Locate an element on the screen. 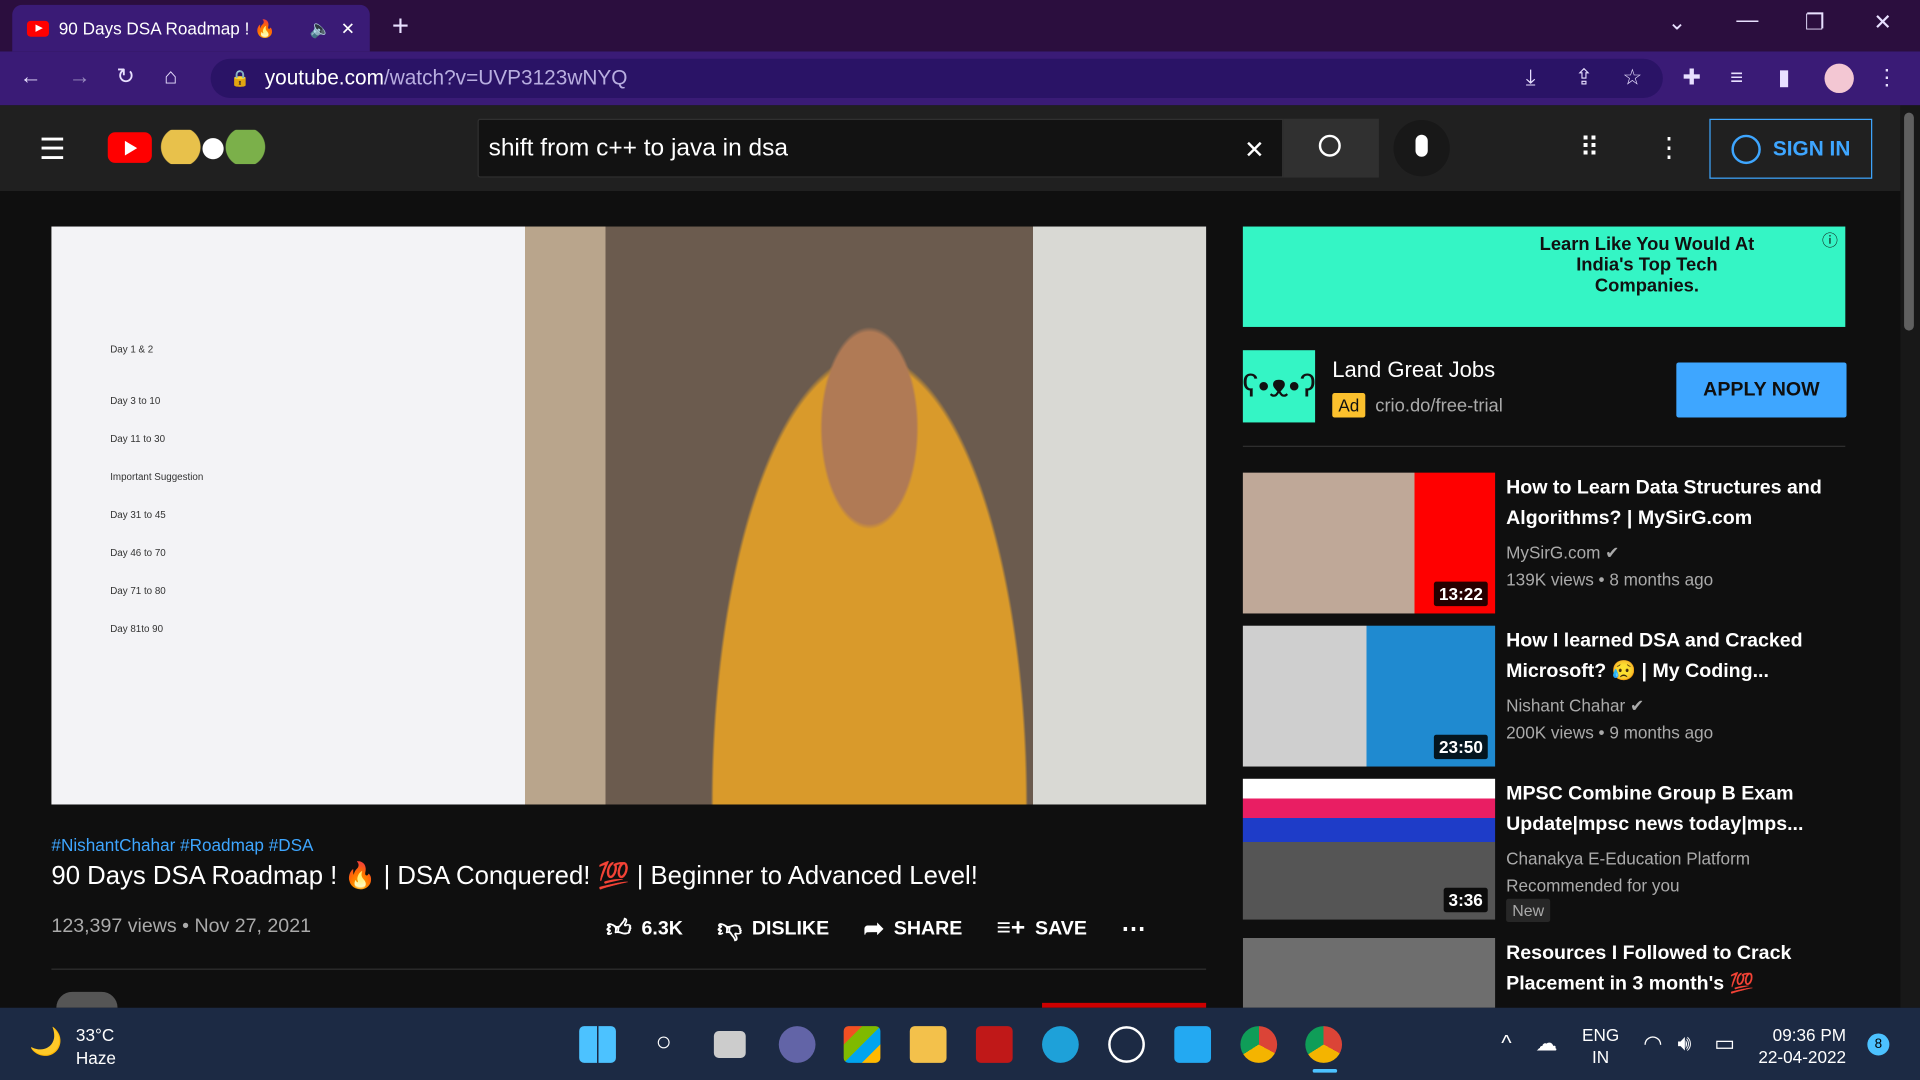  clear-search-icon: ✕ is located at coordinates (1254, 150).